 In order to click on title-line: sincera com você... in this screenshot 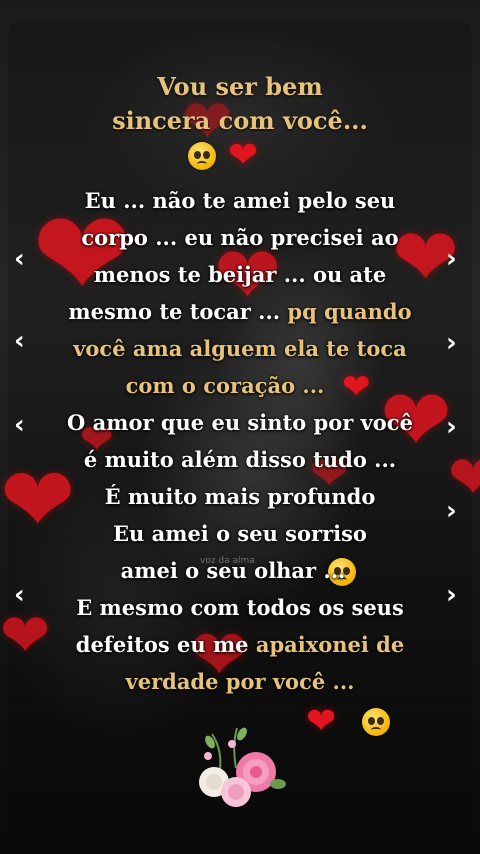, I will do `click(240, 120)`.